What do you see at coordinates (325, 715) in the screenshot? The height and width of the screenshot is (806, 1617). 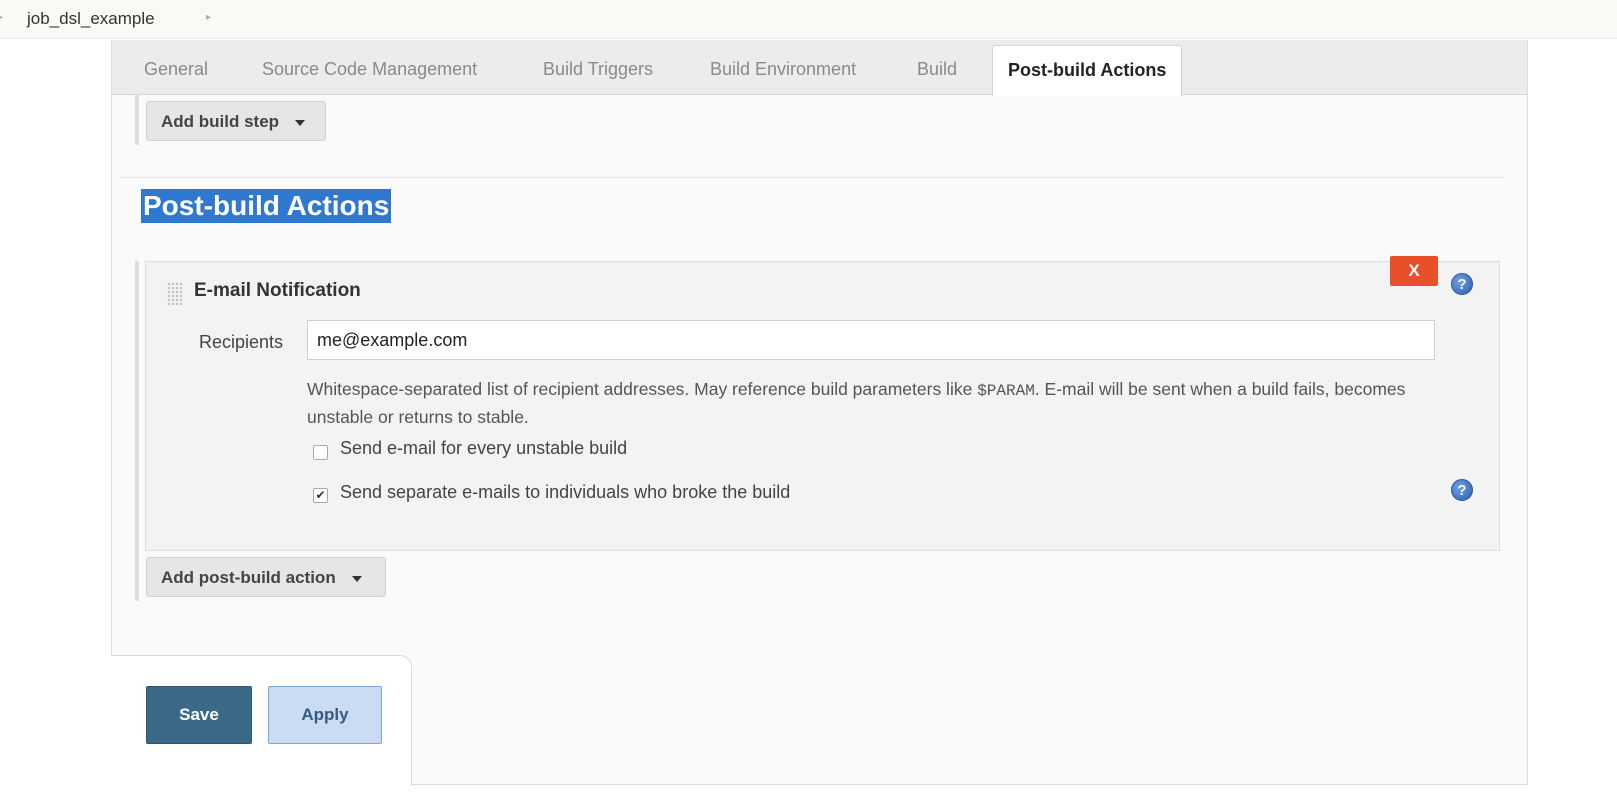 I see `apply-button: Apply` at bounding box center [325, 715].